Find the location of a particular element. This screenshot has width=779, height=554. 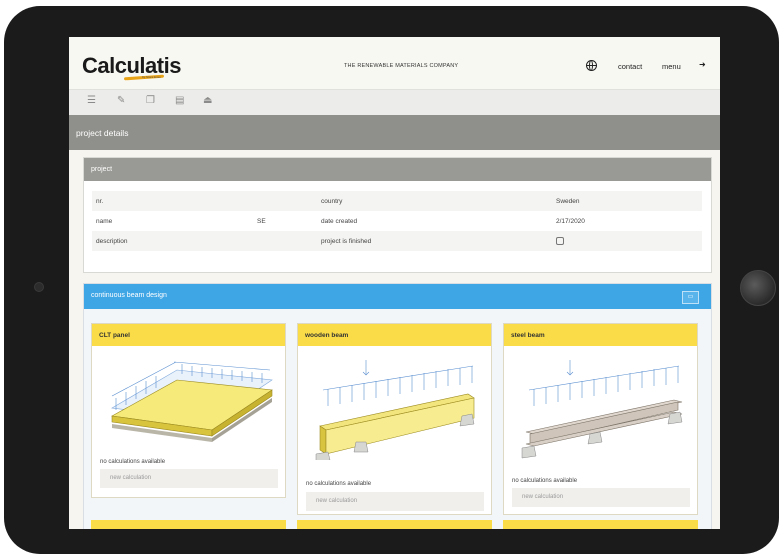

globe-icon is located at coordinates (591, 65).